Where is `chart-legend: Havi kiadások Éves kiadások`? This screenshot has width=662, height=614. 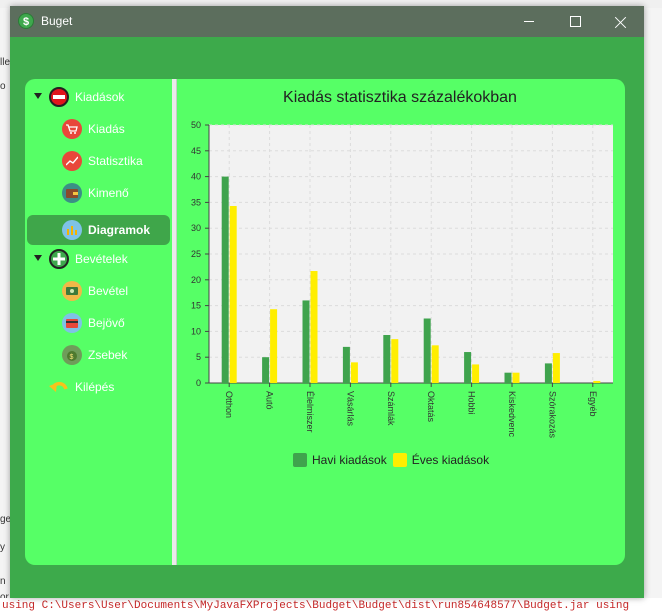
chart-legend: Havi kiadások Éves kiadások is located at coordinates (394, 460).